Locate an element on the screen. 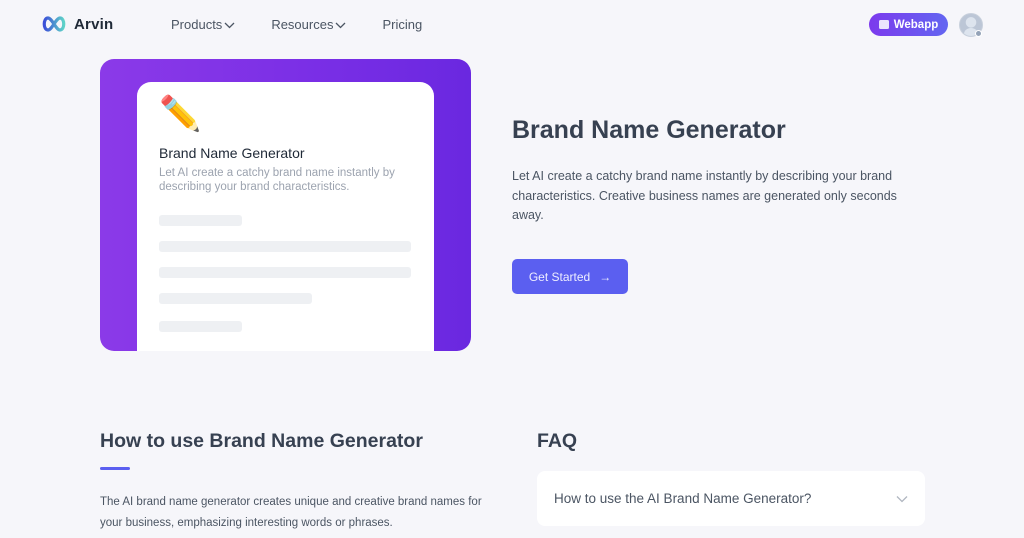 This screenshot has width=1024, height=538. how-to-title: How to use Brand Name Generator is located at coordinates (261, 441).